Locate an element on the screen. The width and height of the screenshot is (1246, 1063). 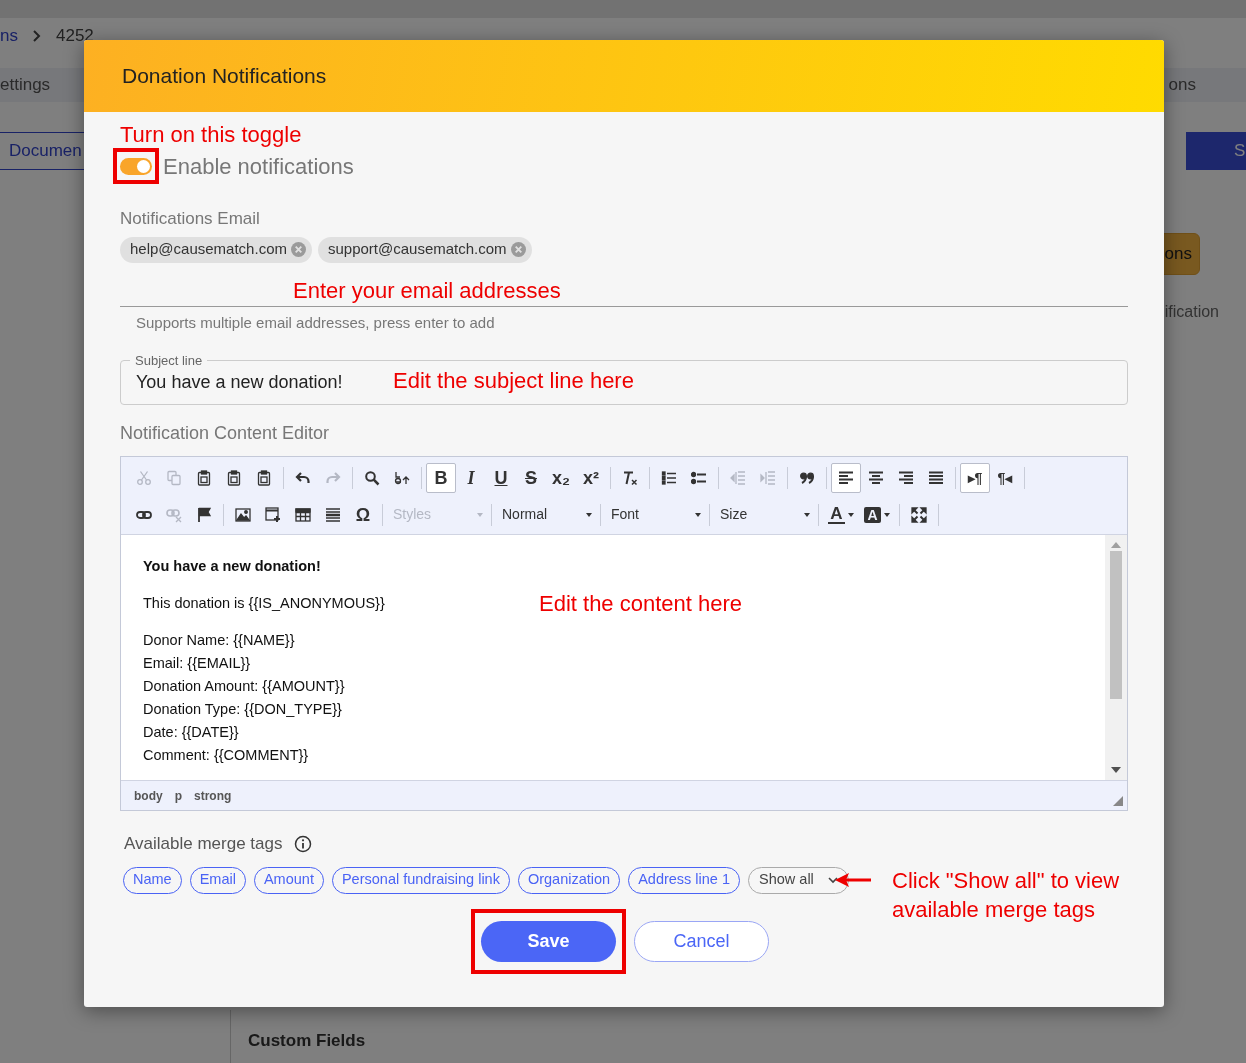
outdent-icon is located at coordinates (738, 477).